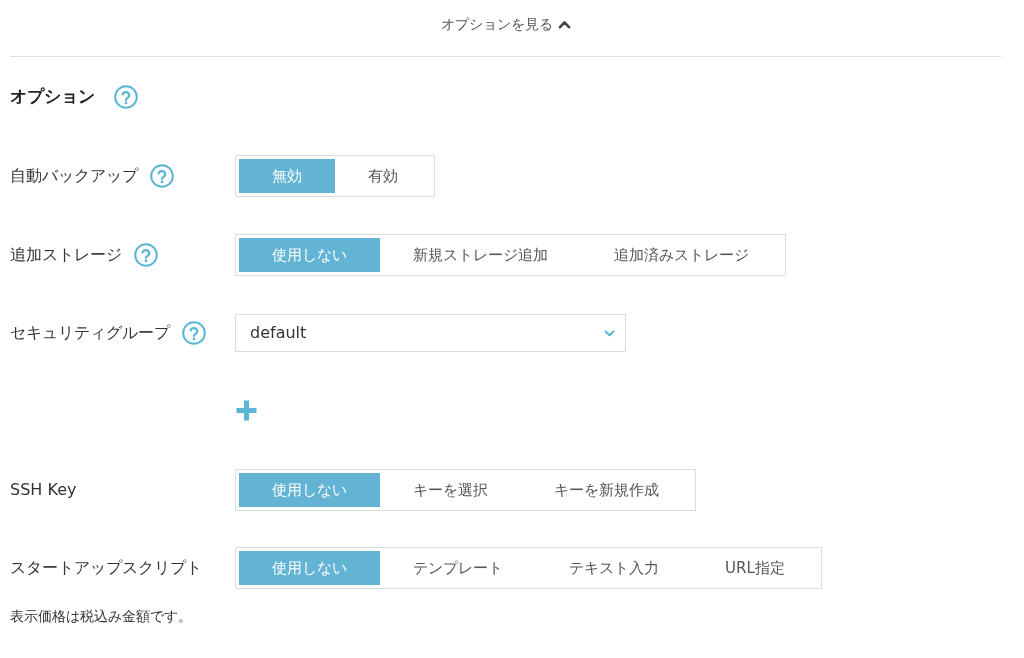 Image resolution: width=1024 pixels, height=658 pixels. I want to click on options-toggle: オプションを見る, so click(496, 24).